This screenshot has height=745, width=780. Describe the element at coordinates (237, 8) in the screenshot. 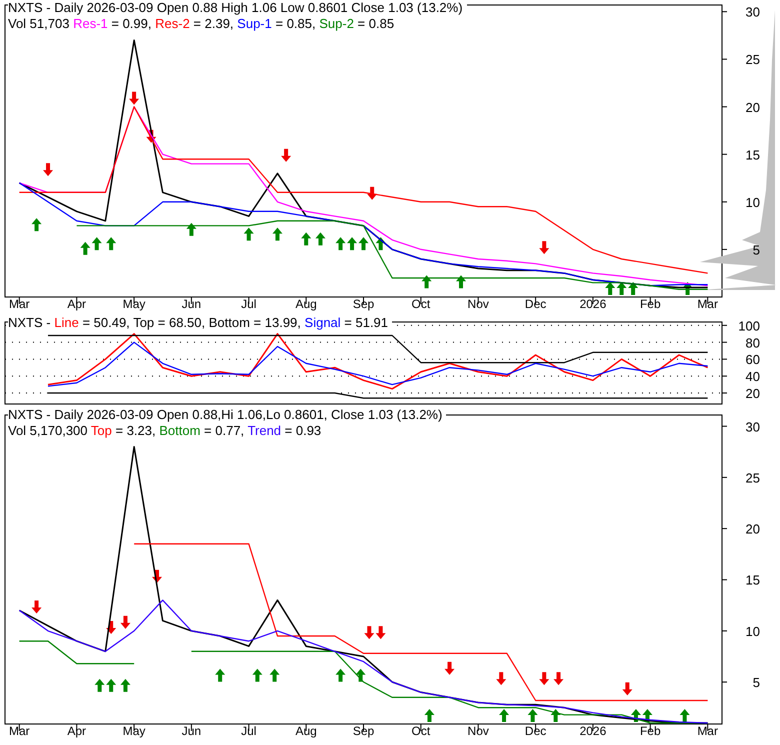

I see `chart-title: NXTS - Daily 2026-03-09 Open 0.88 High 1.06 Low 0.8601 Close 1.03 (13.2%)` at that location.